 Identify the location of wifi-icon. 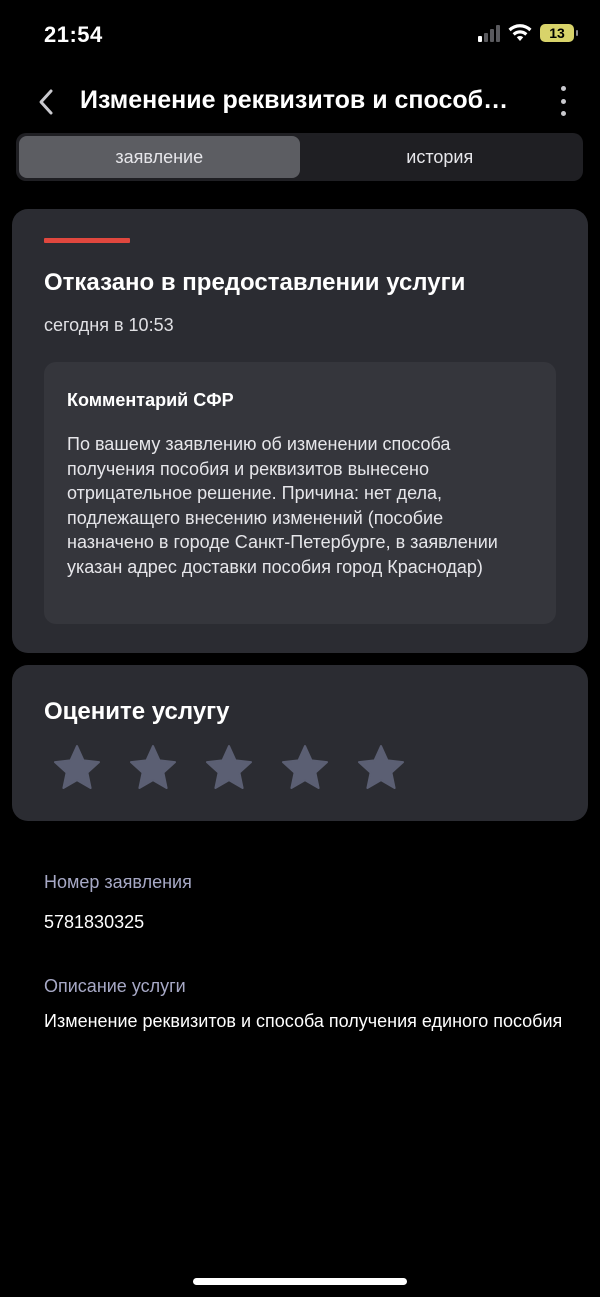
(520, 32).